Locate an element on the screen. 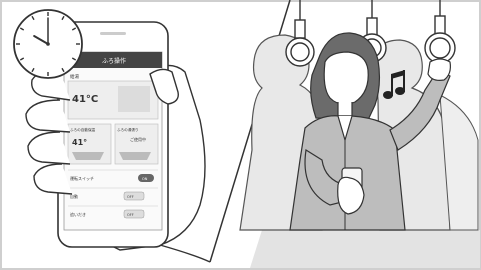 This screenshot has width=481, height=270. switch-label: 運転スイッチ is located at coordinates (82, 178).